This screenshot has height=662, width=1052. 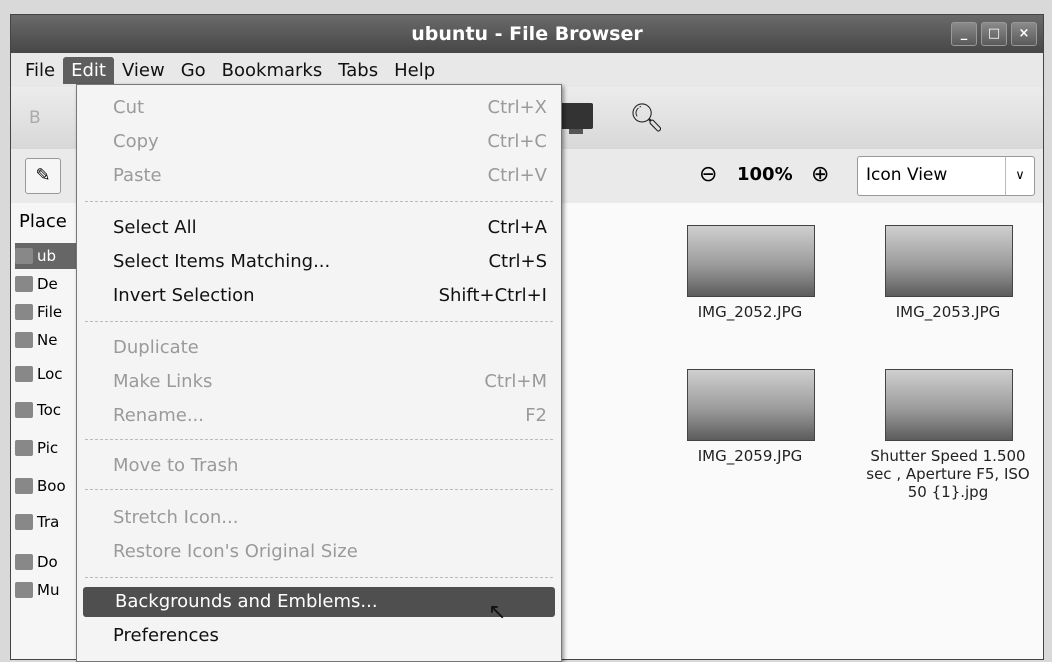 What do you see at coordinates (39, 374) in the screenshot?
I see `sidebar-item-local: Loc` at bounding box center [39, 374].